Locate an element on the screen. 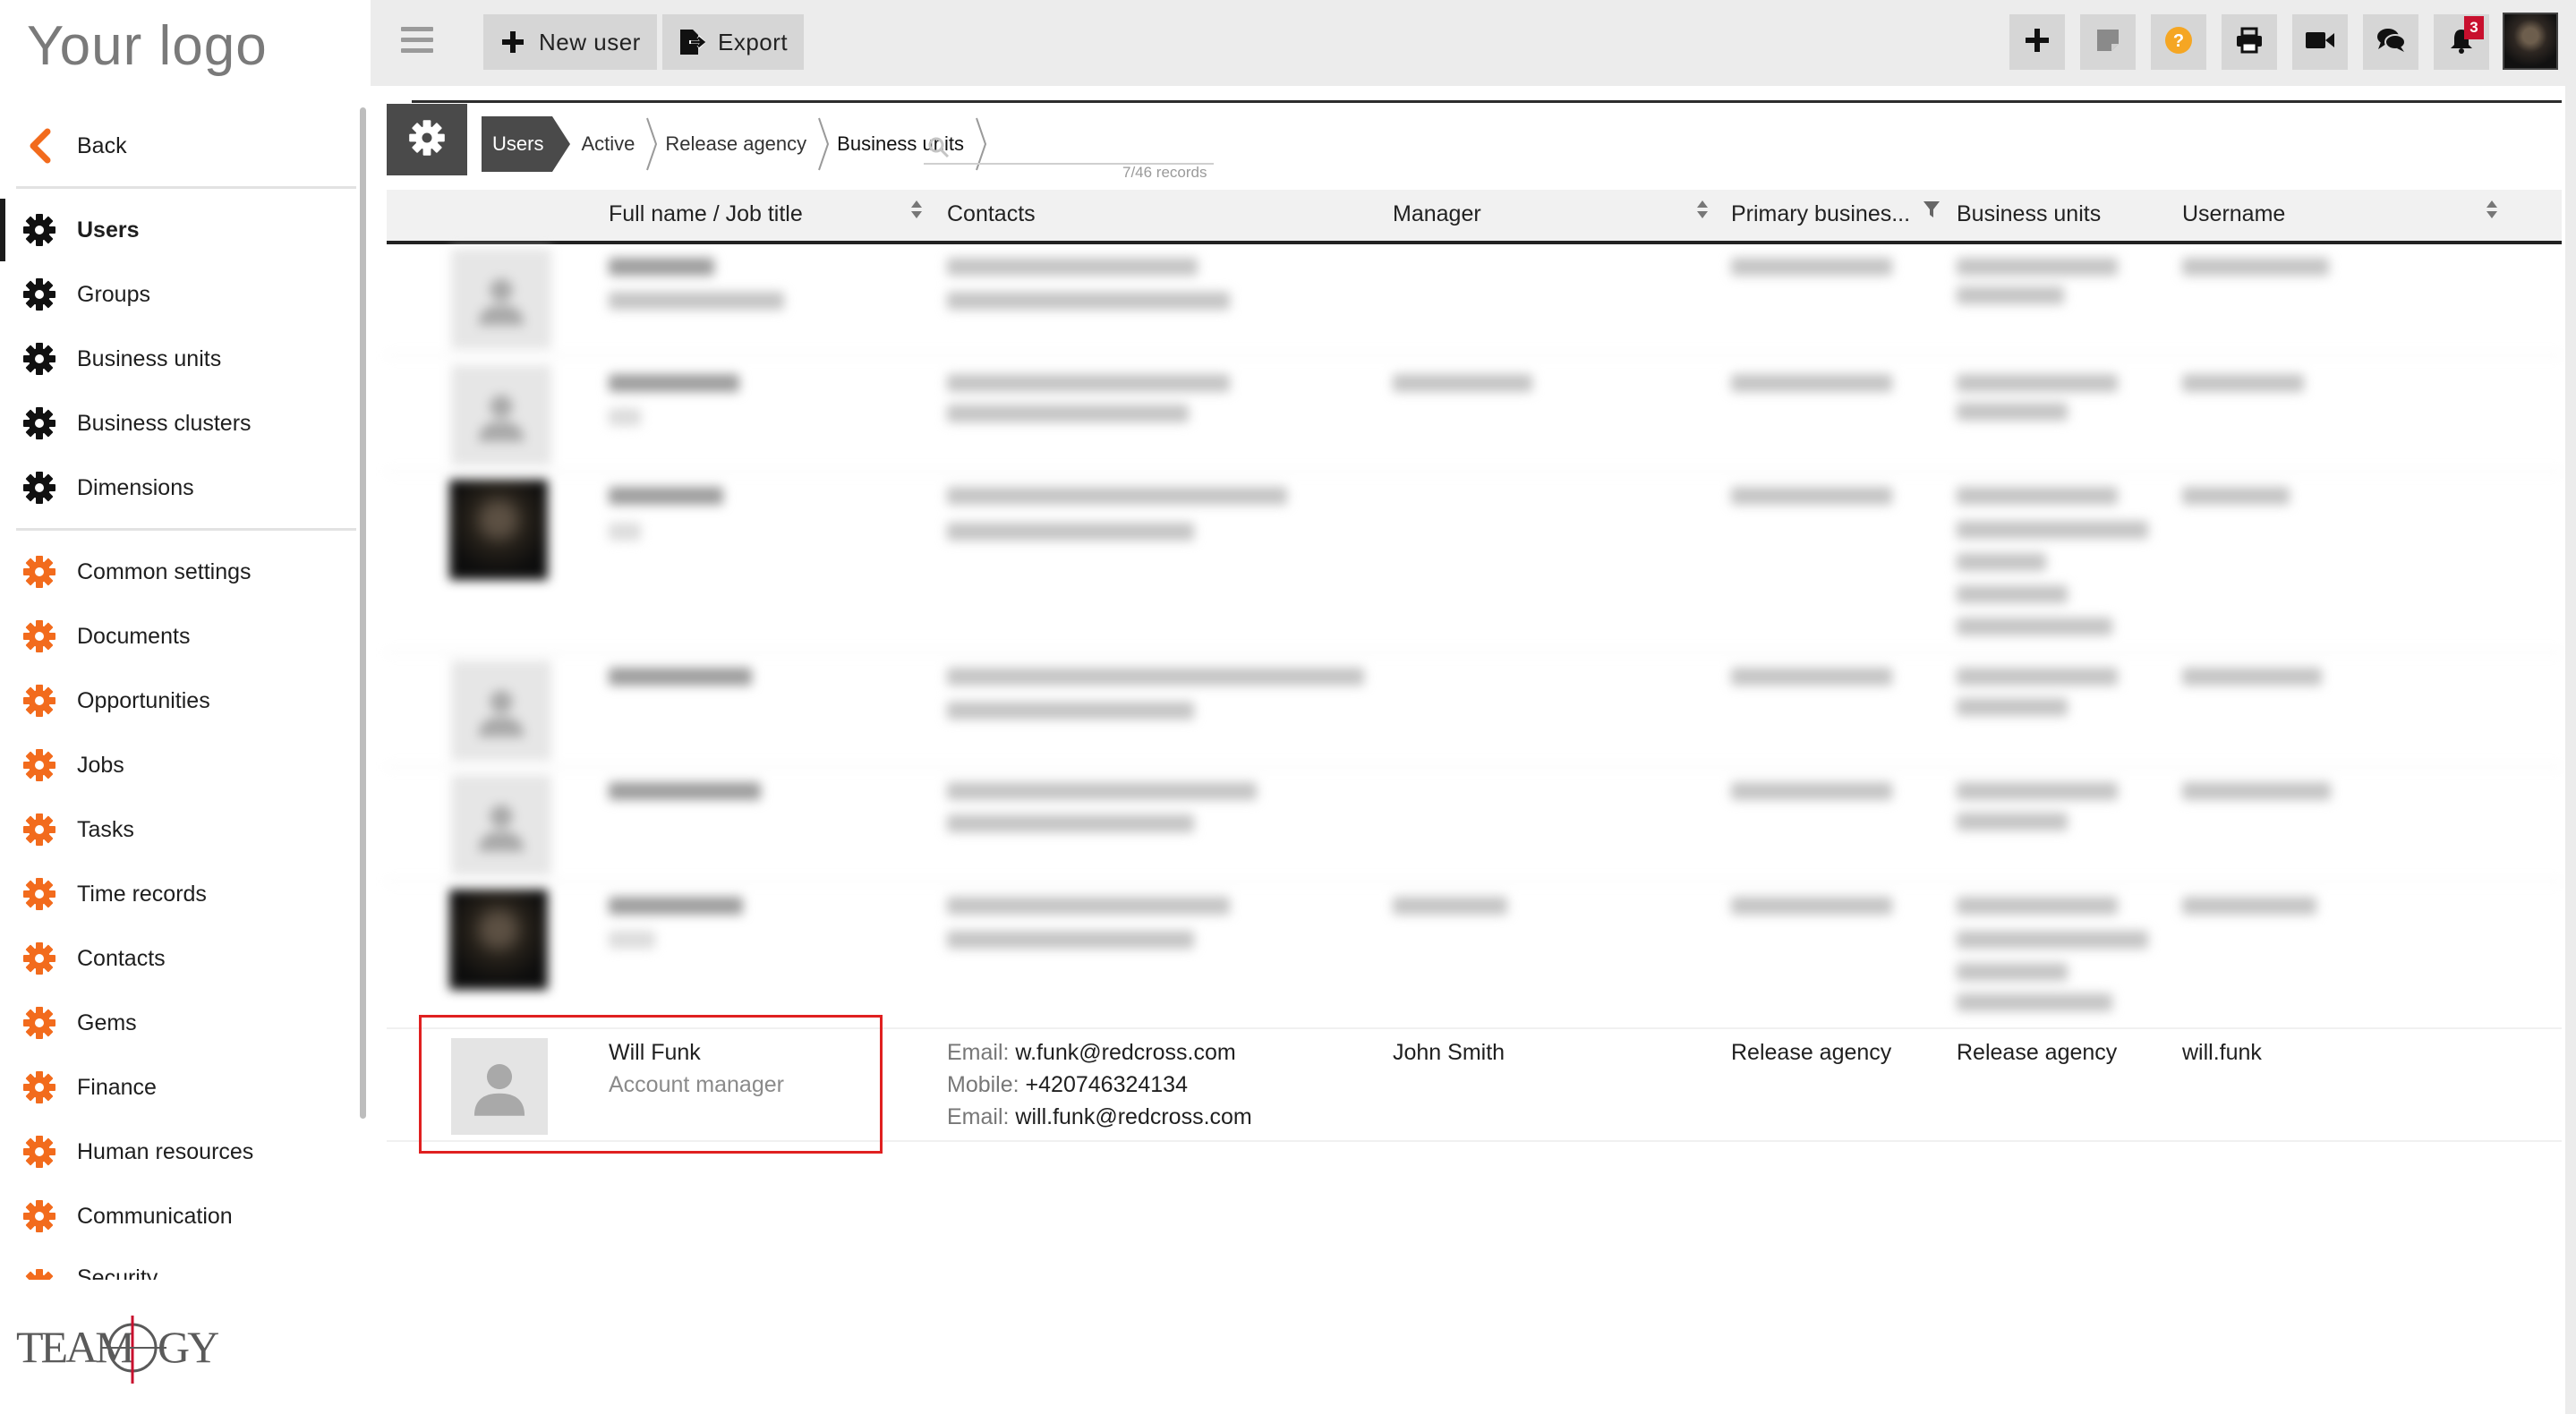 The height and width of the screenshot is (1414, 2576). video-call-button is located at coordinates (2320, 42).